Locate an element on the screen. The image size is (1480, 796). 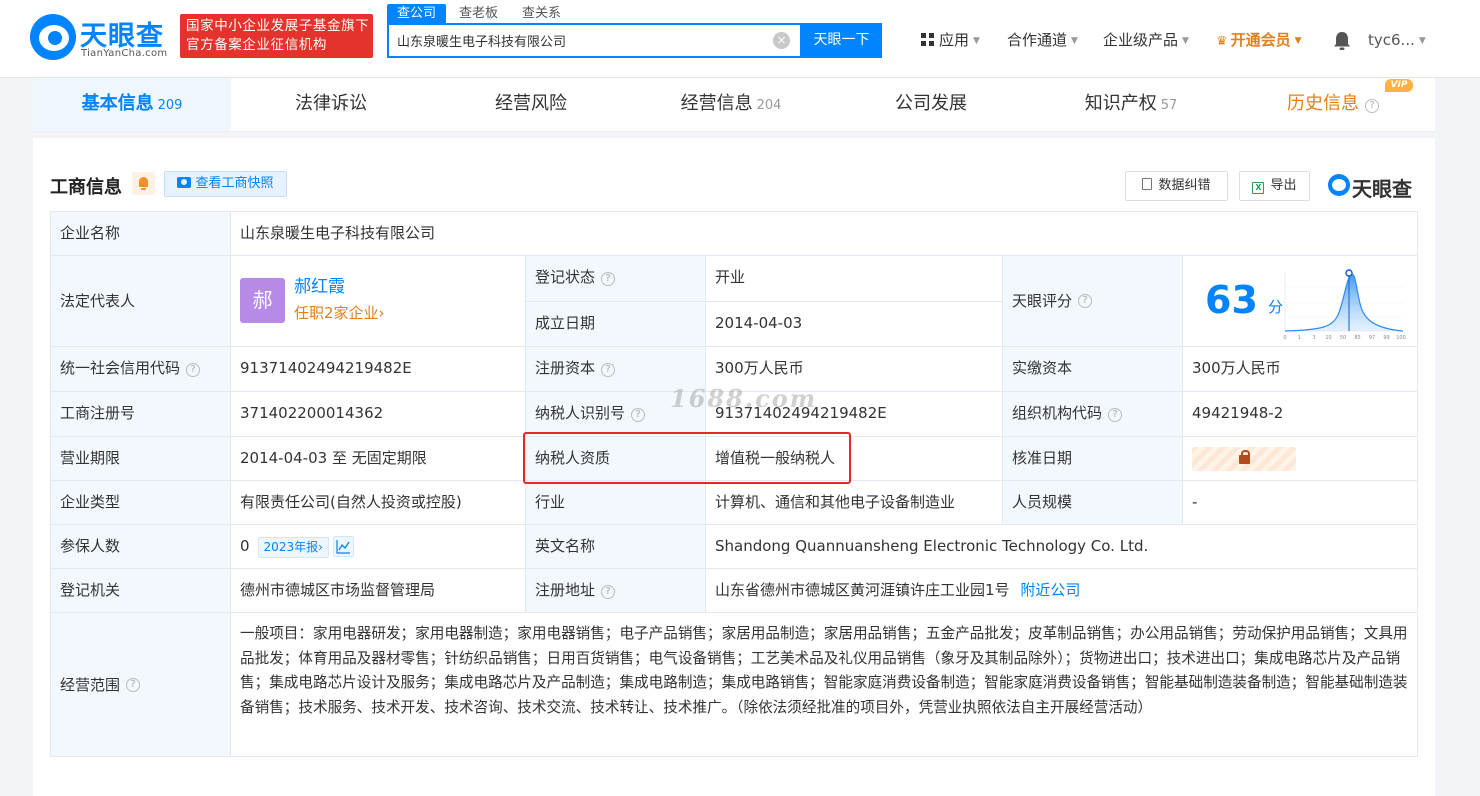
user-menu: tyc6... ▼ is located at coordinates (1397, 40).